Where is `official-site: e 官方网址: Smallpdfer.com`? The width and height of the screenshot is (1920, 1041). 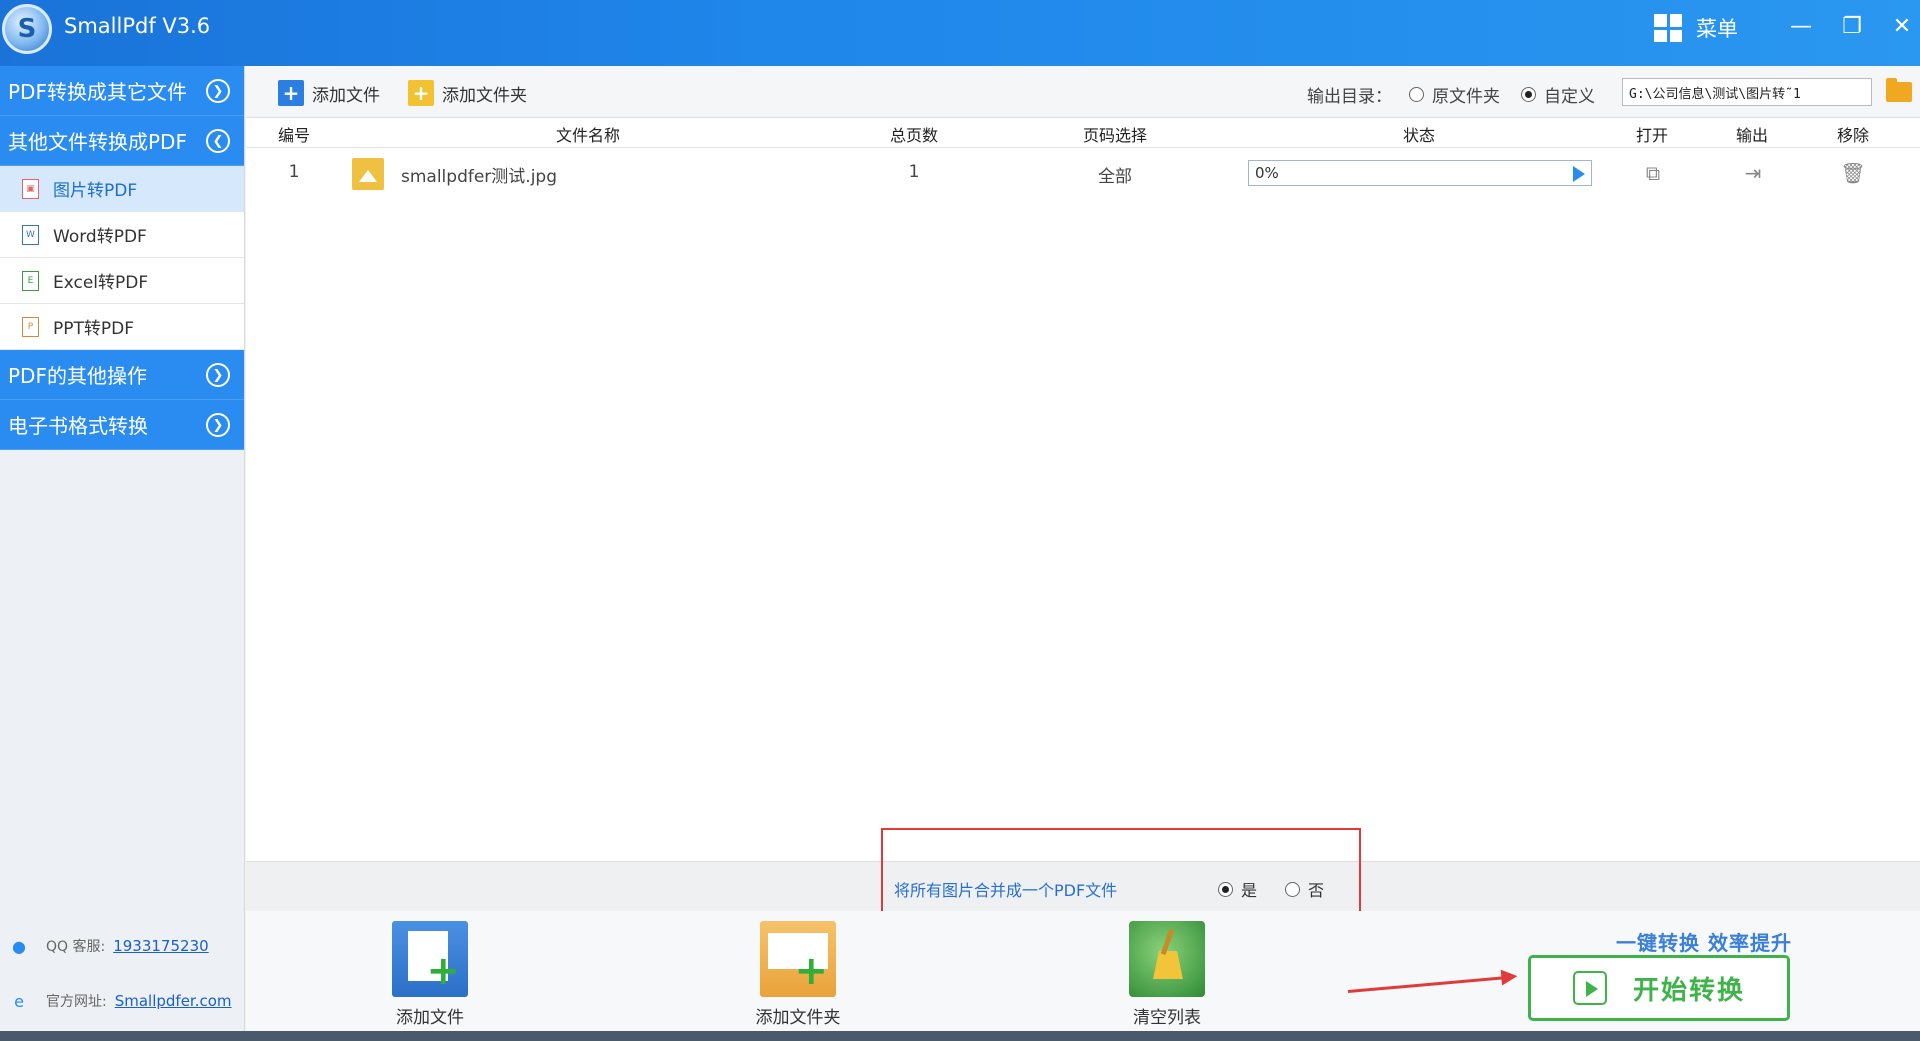 official-site: e 官方网址: Smallpdfer.com is located at coordinates (121, 1001).